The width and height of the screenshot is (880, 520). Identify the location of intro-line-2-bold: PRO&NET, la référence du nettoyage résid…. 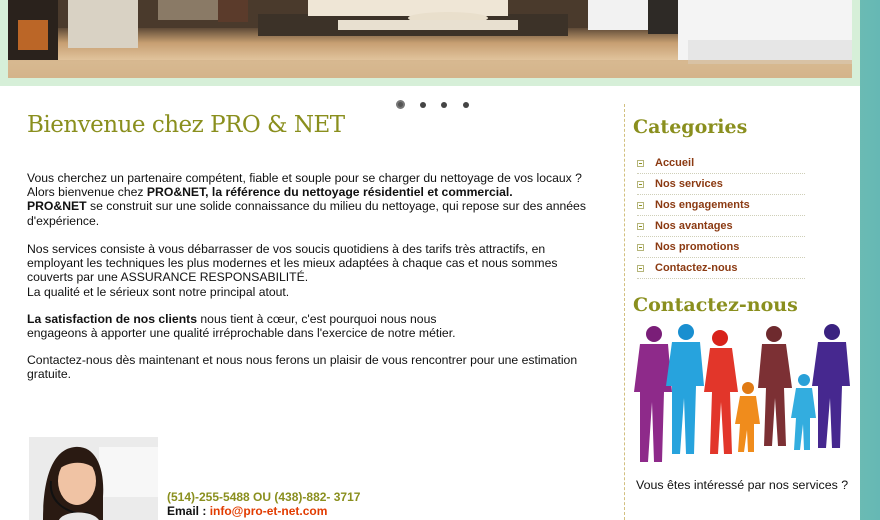
(329, 192).